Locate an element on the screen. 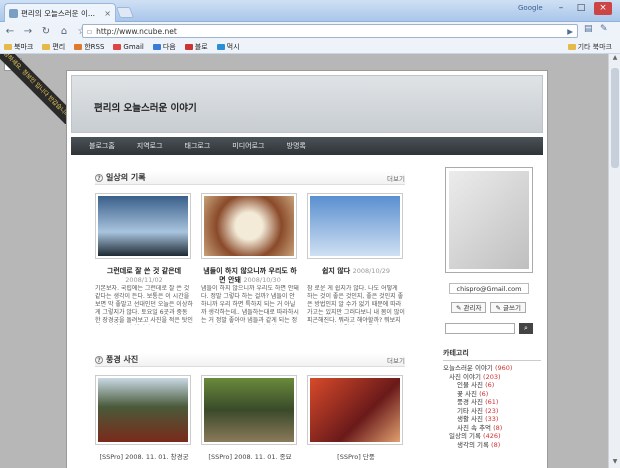  category-label: 꽃 사진 is located at coordinates (467, 393).